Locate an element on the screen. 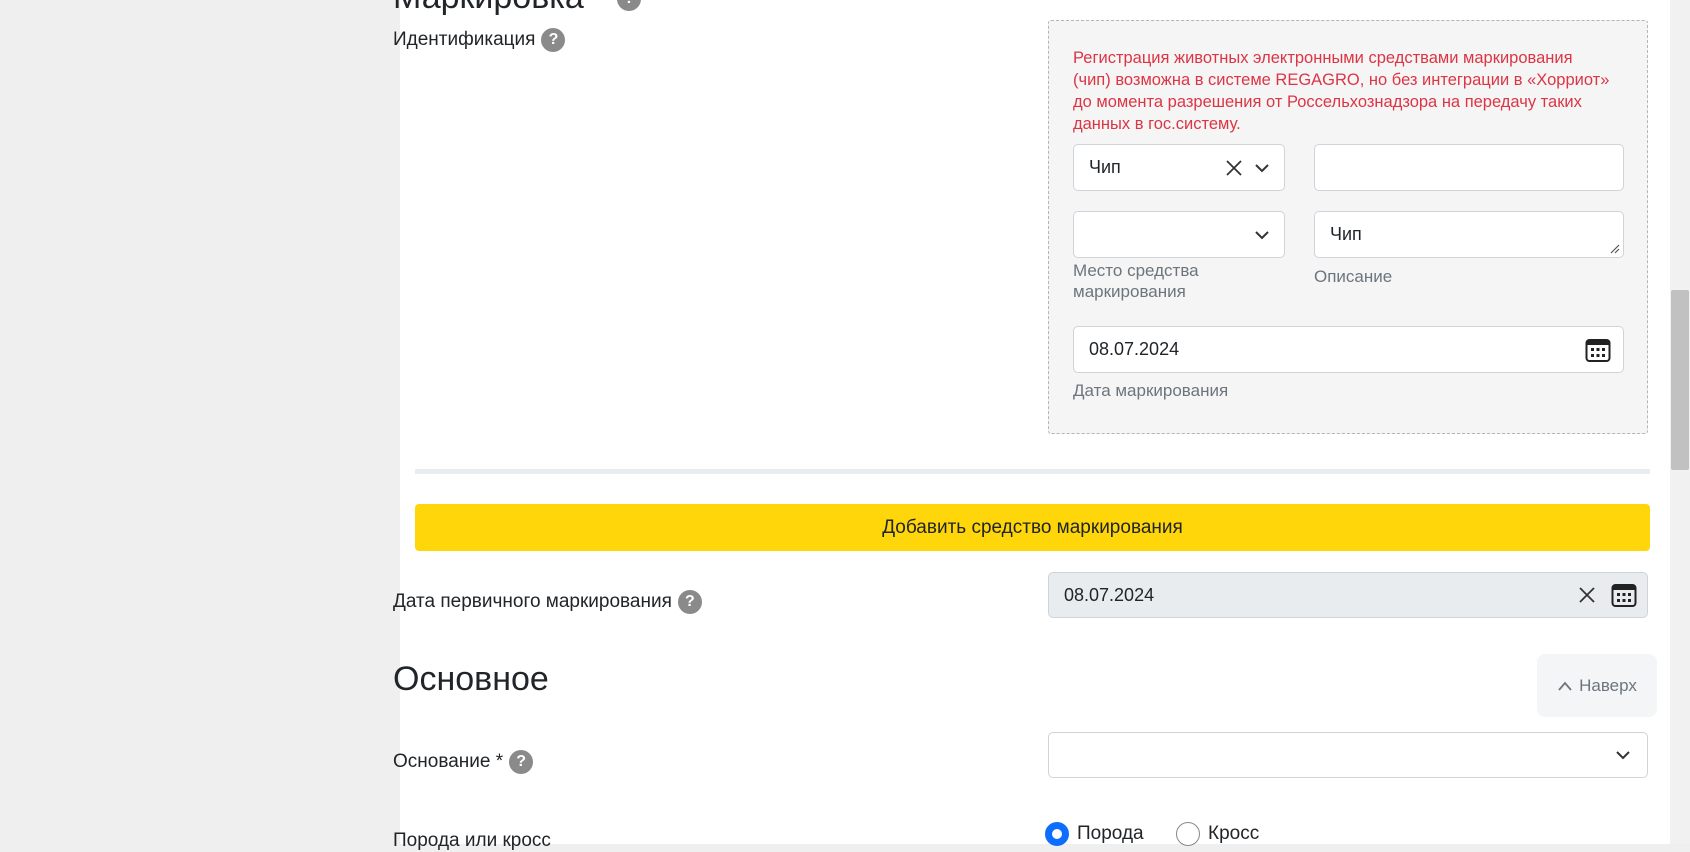  basis-select is located at coordinates (1348, 755).